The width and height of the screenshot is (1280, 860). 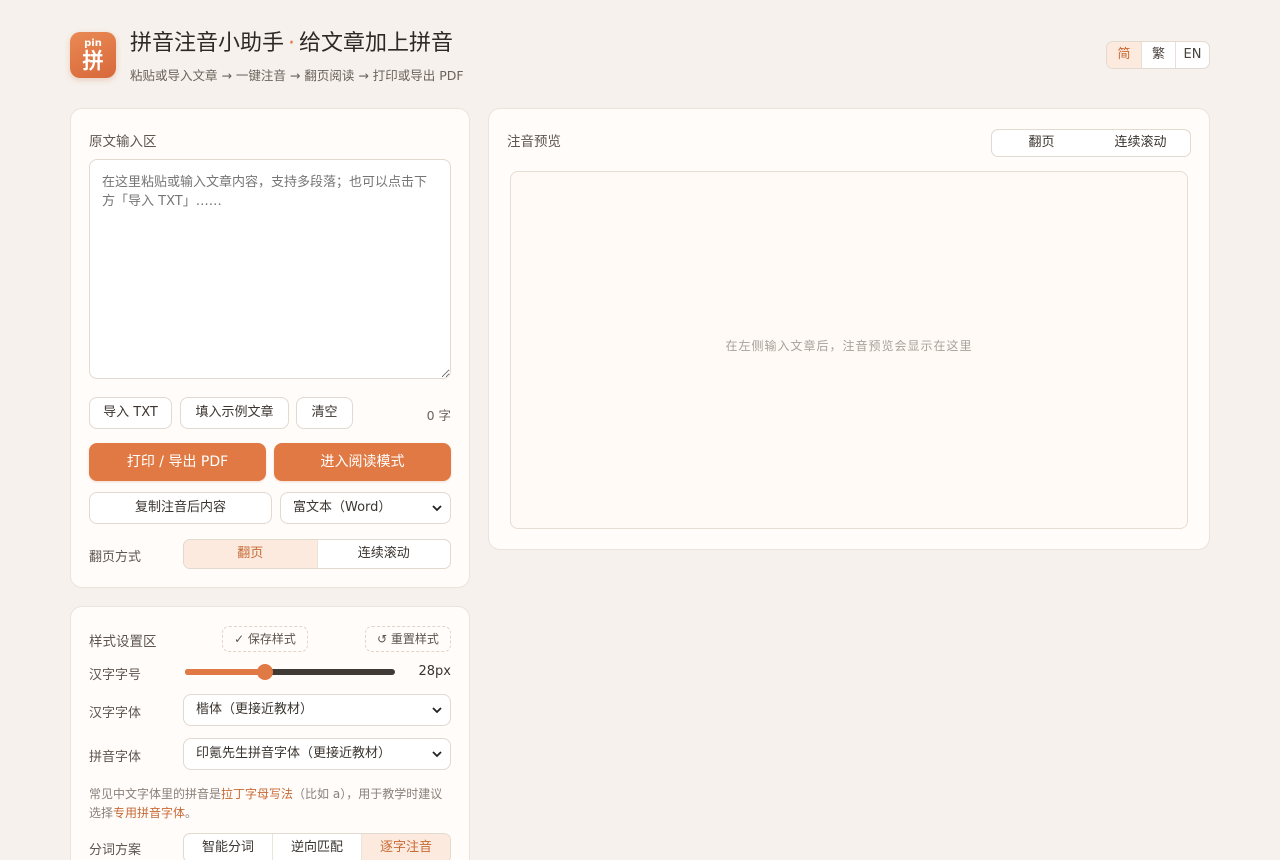 What do you see at coordinates (115, 675) in the screenshot?
I see `font-size-label: 汉字字号` at bounding box center [115, 675].